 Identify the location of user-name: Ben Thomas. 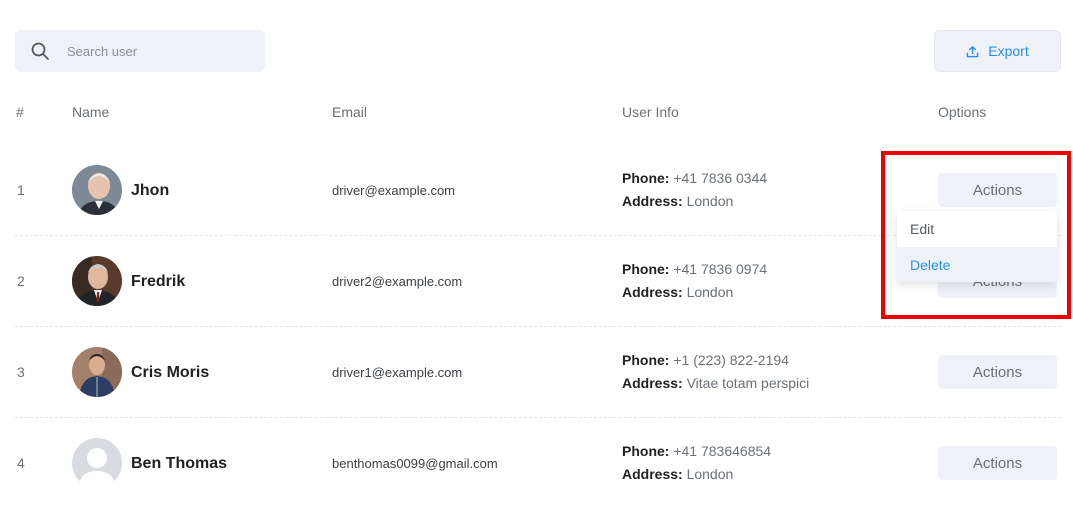
(179, 463).